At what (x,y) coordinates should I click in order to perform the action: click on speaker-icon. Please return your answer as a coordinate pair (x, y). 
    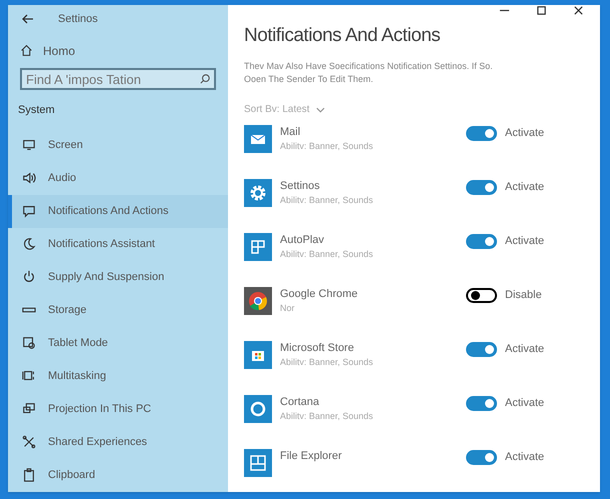
    Looking at the image, I should click on (29, 178).